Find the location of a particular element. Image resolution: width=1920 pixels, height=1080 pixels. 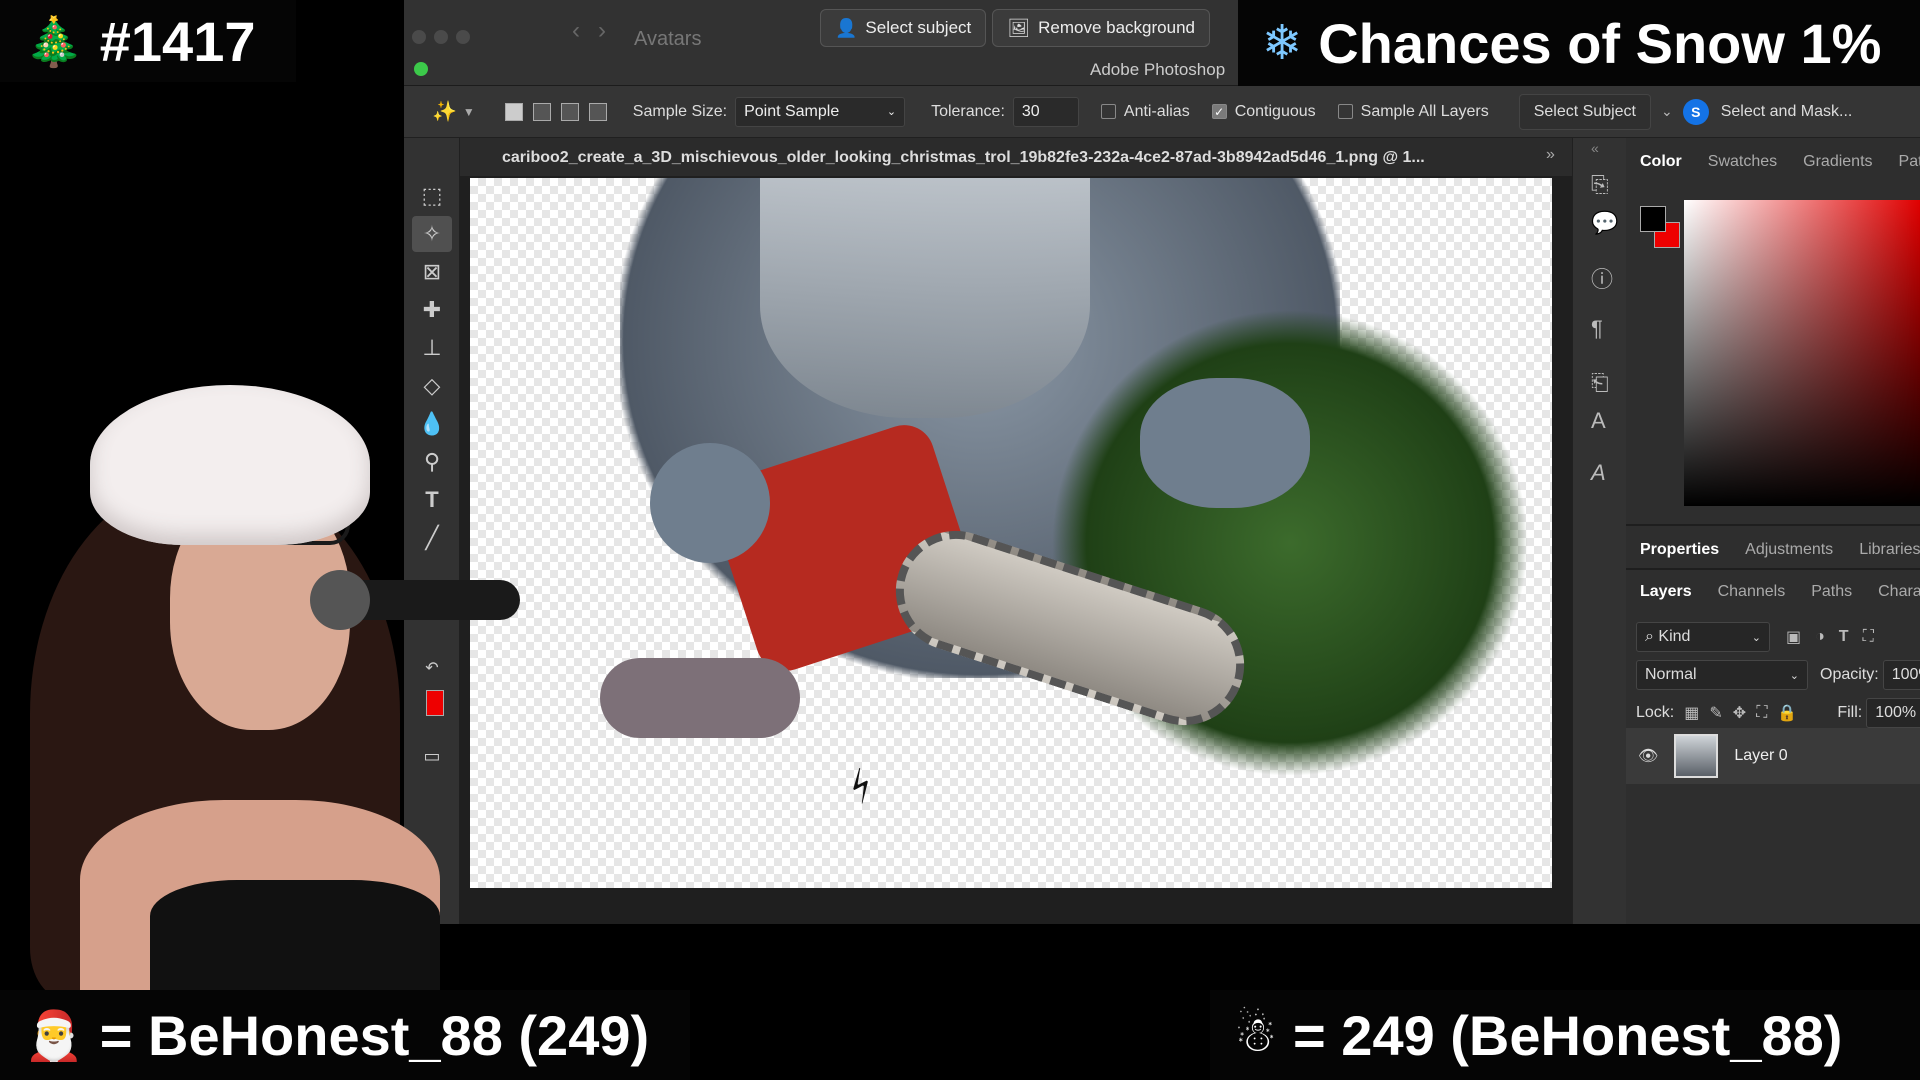

layers-panel-tabs: Layers Channels Paths Charac is located at coordinates (1773, 592).